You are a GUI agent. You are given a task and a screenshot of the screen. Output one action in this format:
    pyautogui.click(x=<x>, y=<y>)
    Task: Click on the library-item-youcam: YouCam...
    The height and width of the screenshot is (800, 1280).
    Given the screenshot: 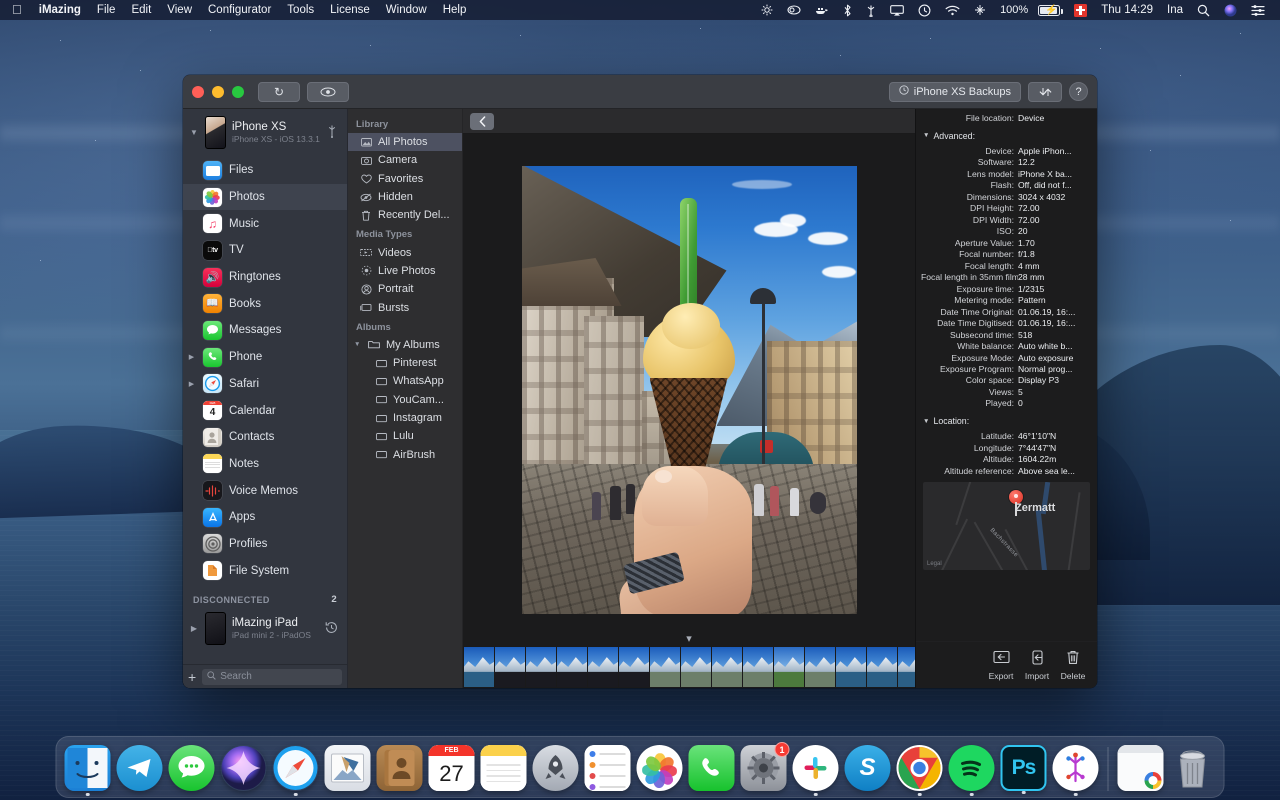 What is the action you would take?
    pyautogui.click(x=405, y=400)
    